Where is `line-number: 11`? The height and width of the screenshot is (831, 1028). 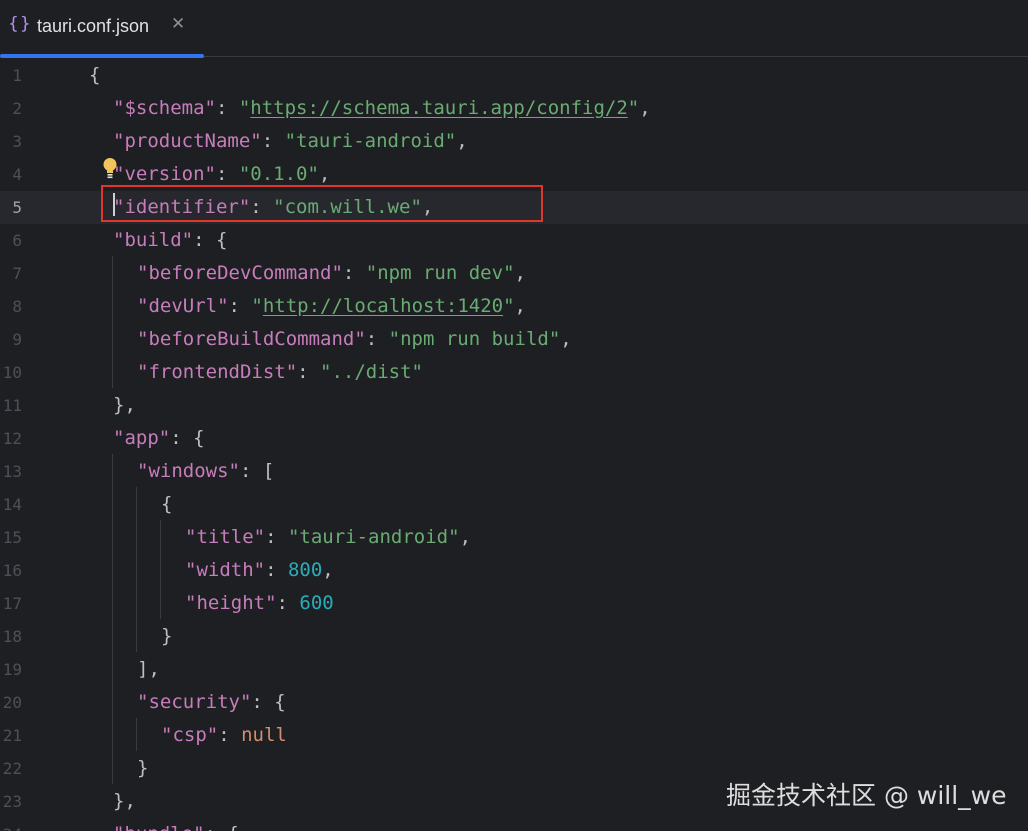
line-number: 11 is located at coordinates (12, 405).